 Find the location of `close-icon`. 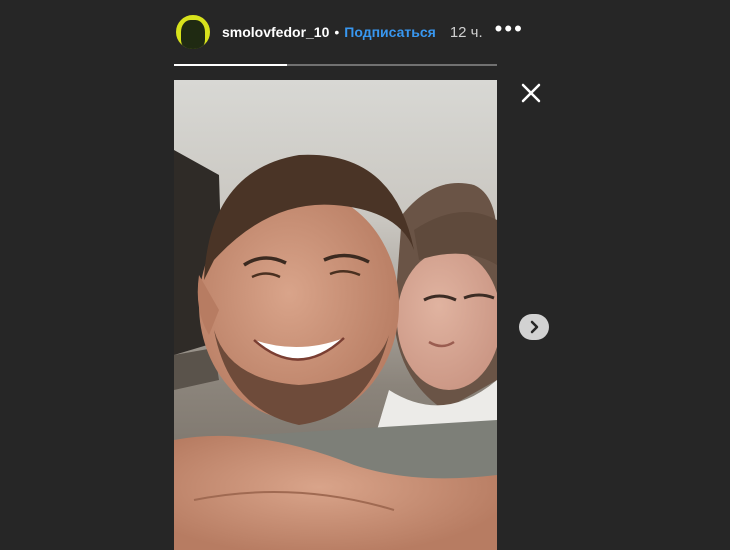

close-icon is located at coordinates (531, 93).